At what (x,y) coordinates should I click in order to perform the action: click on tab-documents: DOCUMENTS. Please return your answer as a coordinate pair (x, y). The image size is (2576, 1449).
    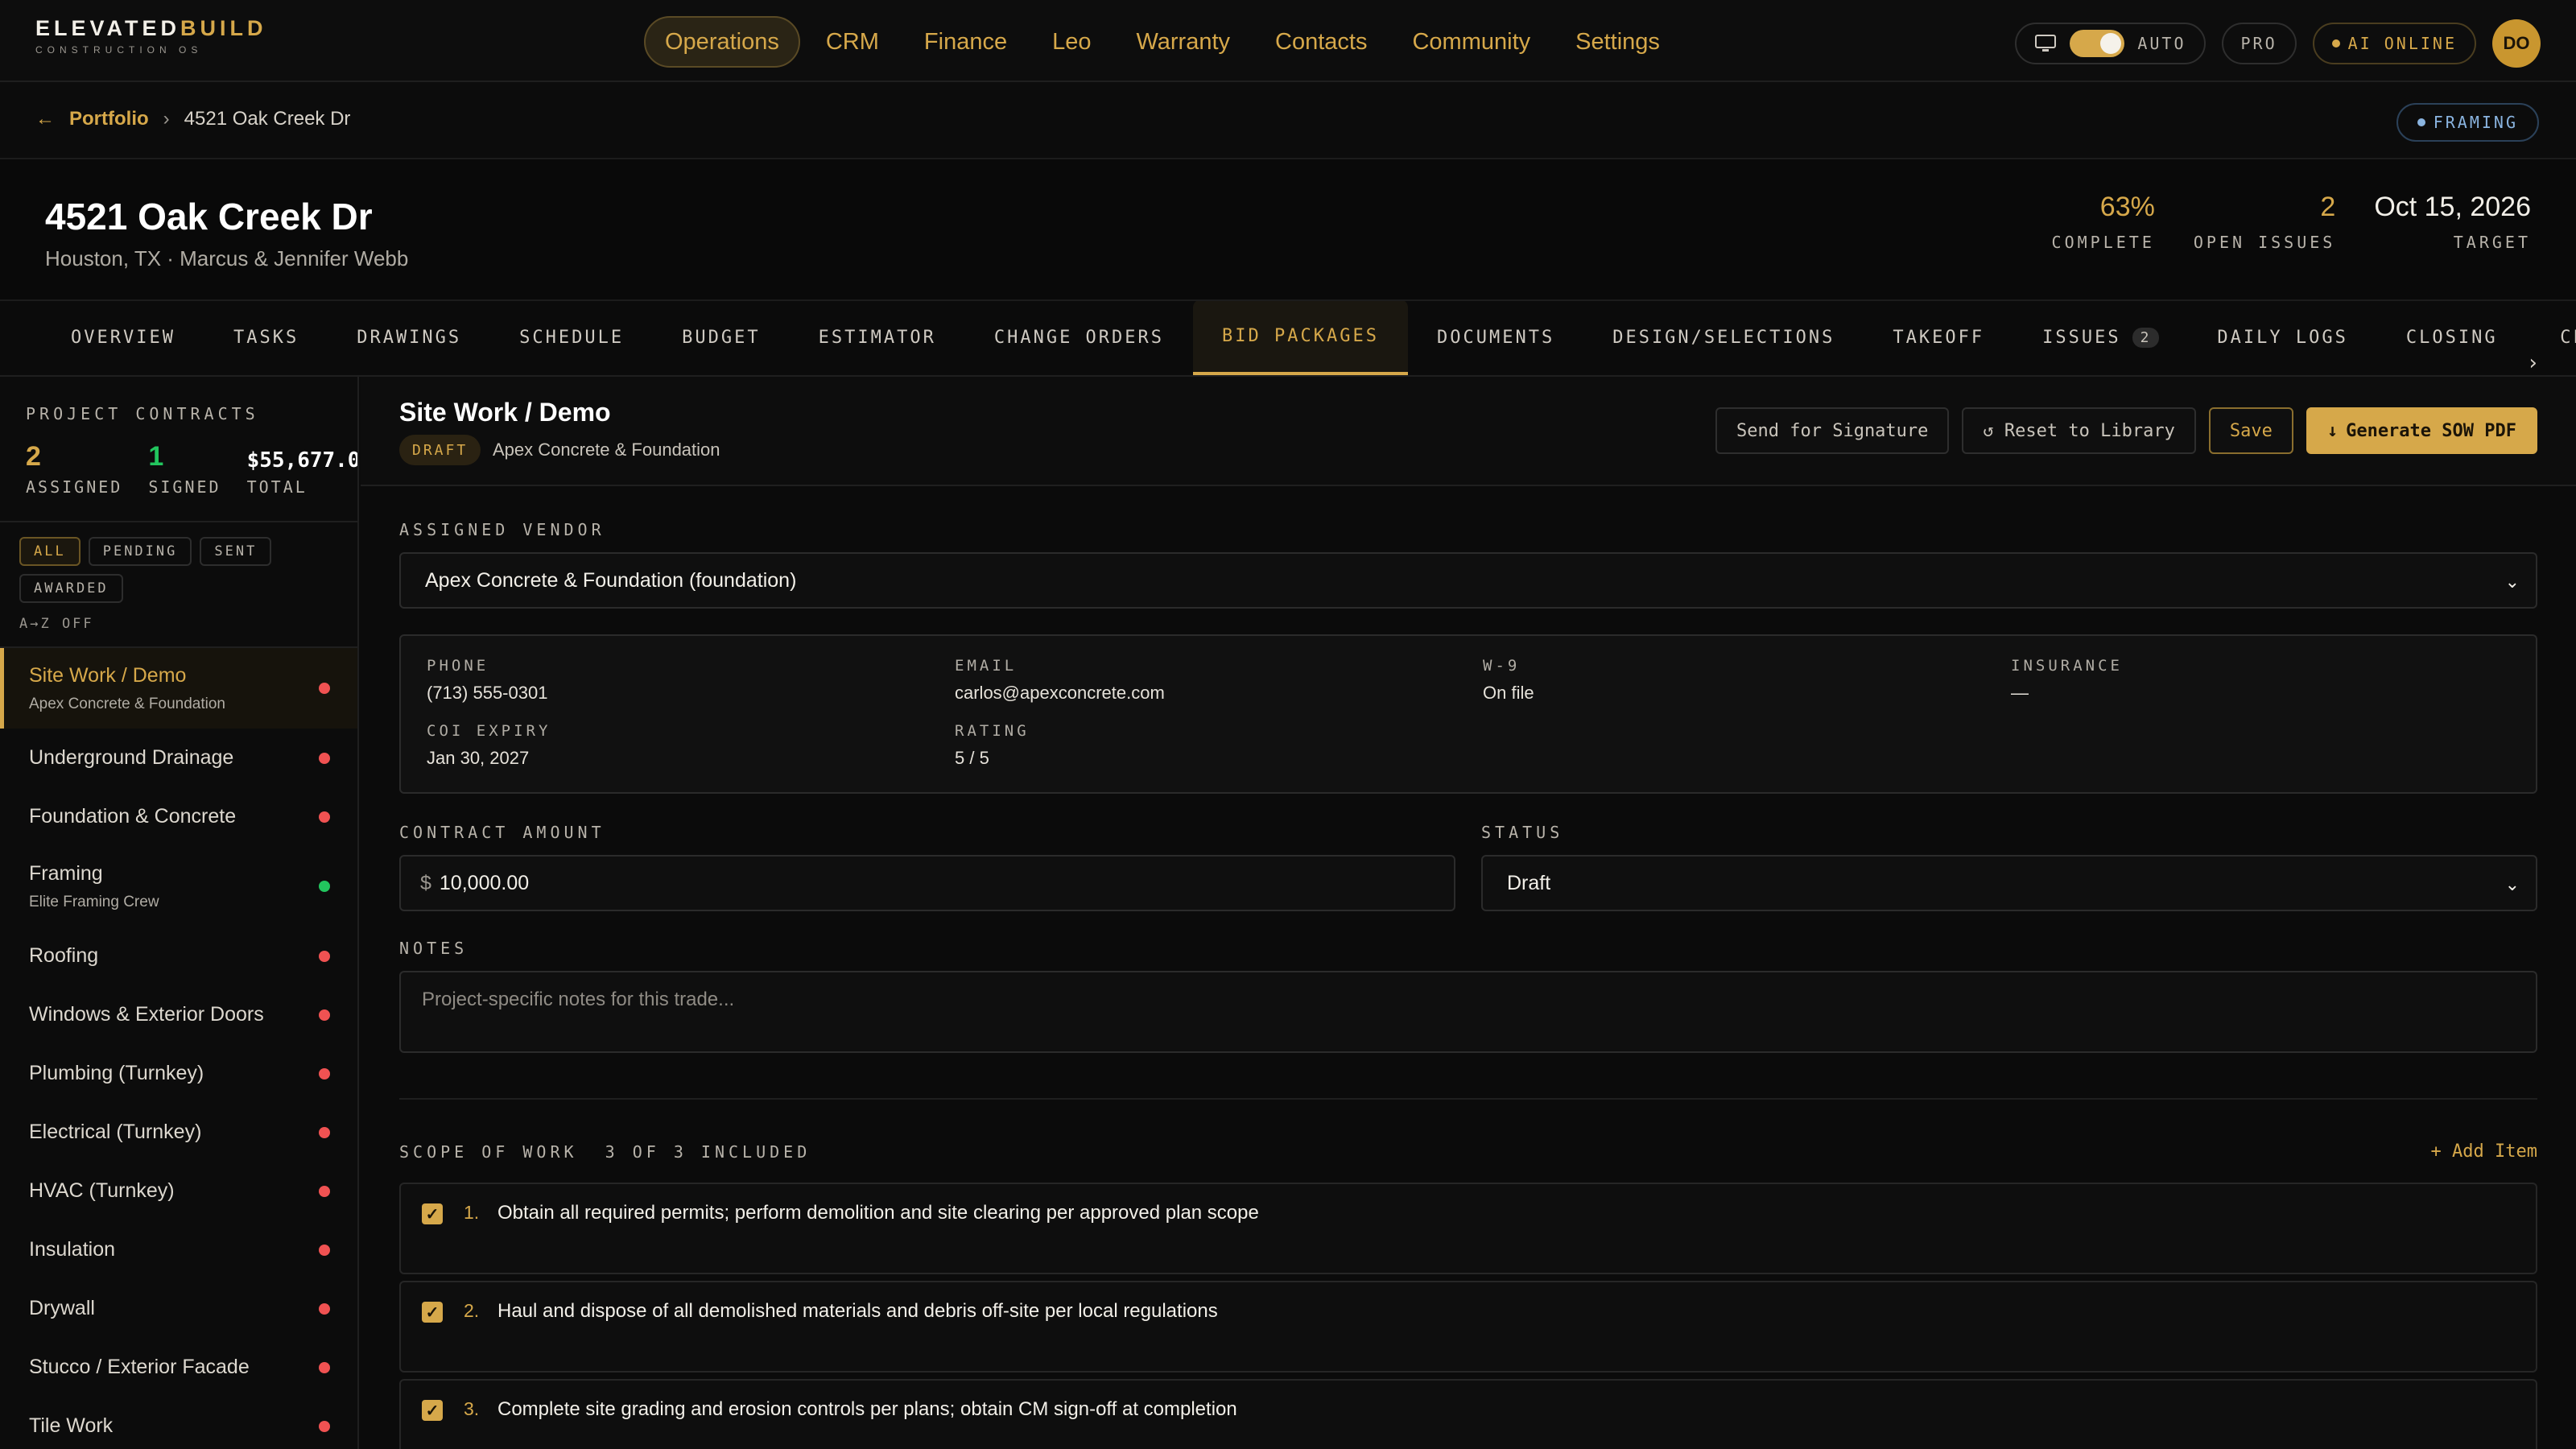
    Looking at the image, I should click on (1495, 338).